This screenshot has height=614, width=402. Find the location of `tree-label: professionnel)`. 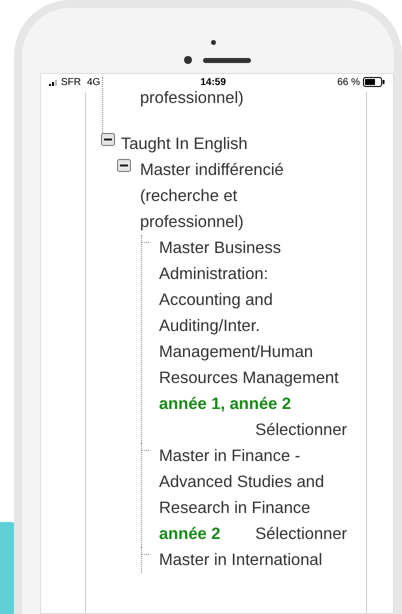

tree-label: professionnel) is located at coordinates (192, 98).